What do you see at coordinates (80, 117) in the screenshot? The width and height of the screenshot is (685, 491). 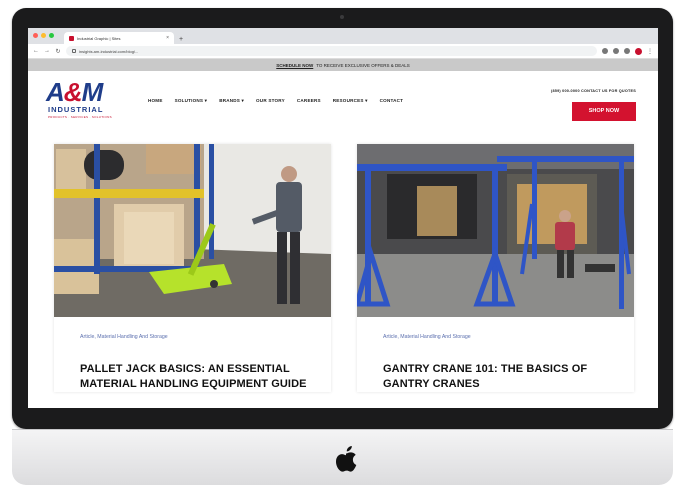 I see `logo-tagline: PRODUCTS · SERVICES · SOLUTIONS` at bounding box center [80, 117].